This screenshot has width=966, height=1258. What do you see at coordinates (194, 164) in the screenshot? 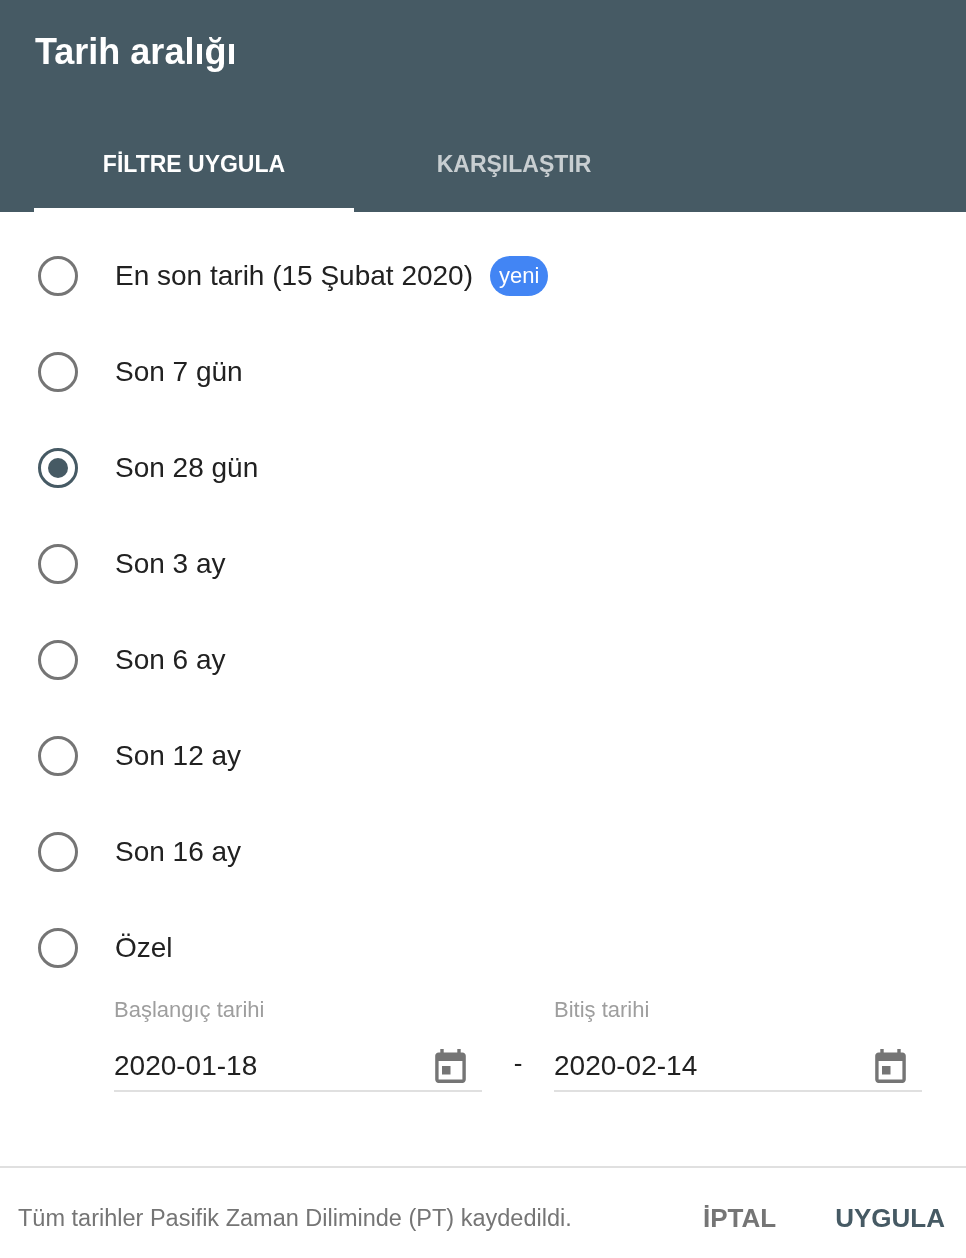
I see `tab: FİLTRE UYGULA` at bounding box center [194, 164].